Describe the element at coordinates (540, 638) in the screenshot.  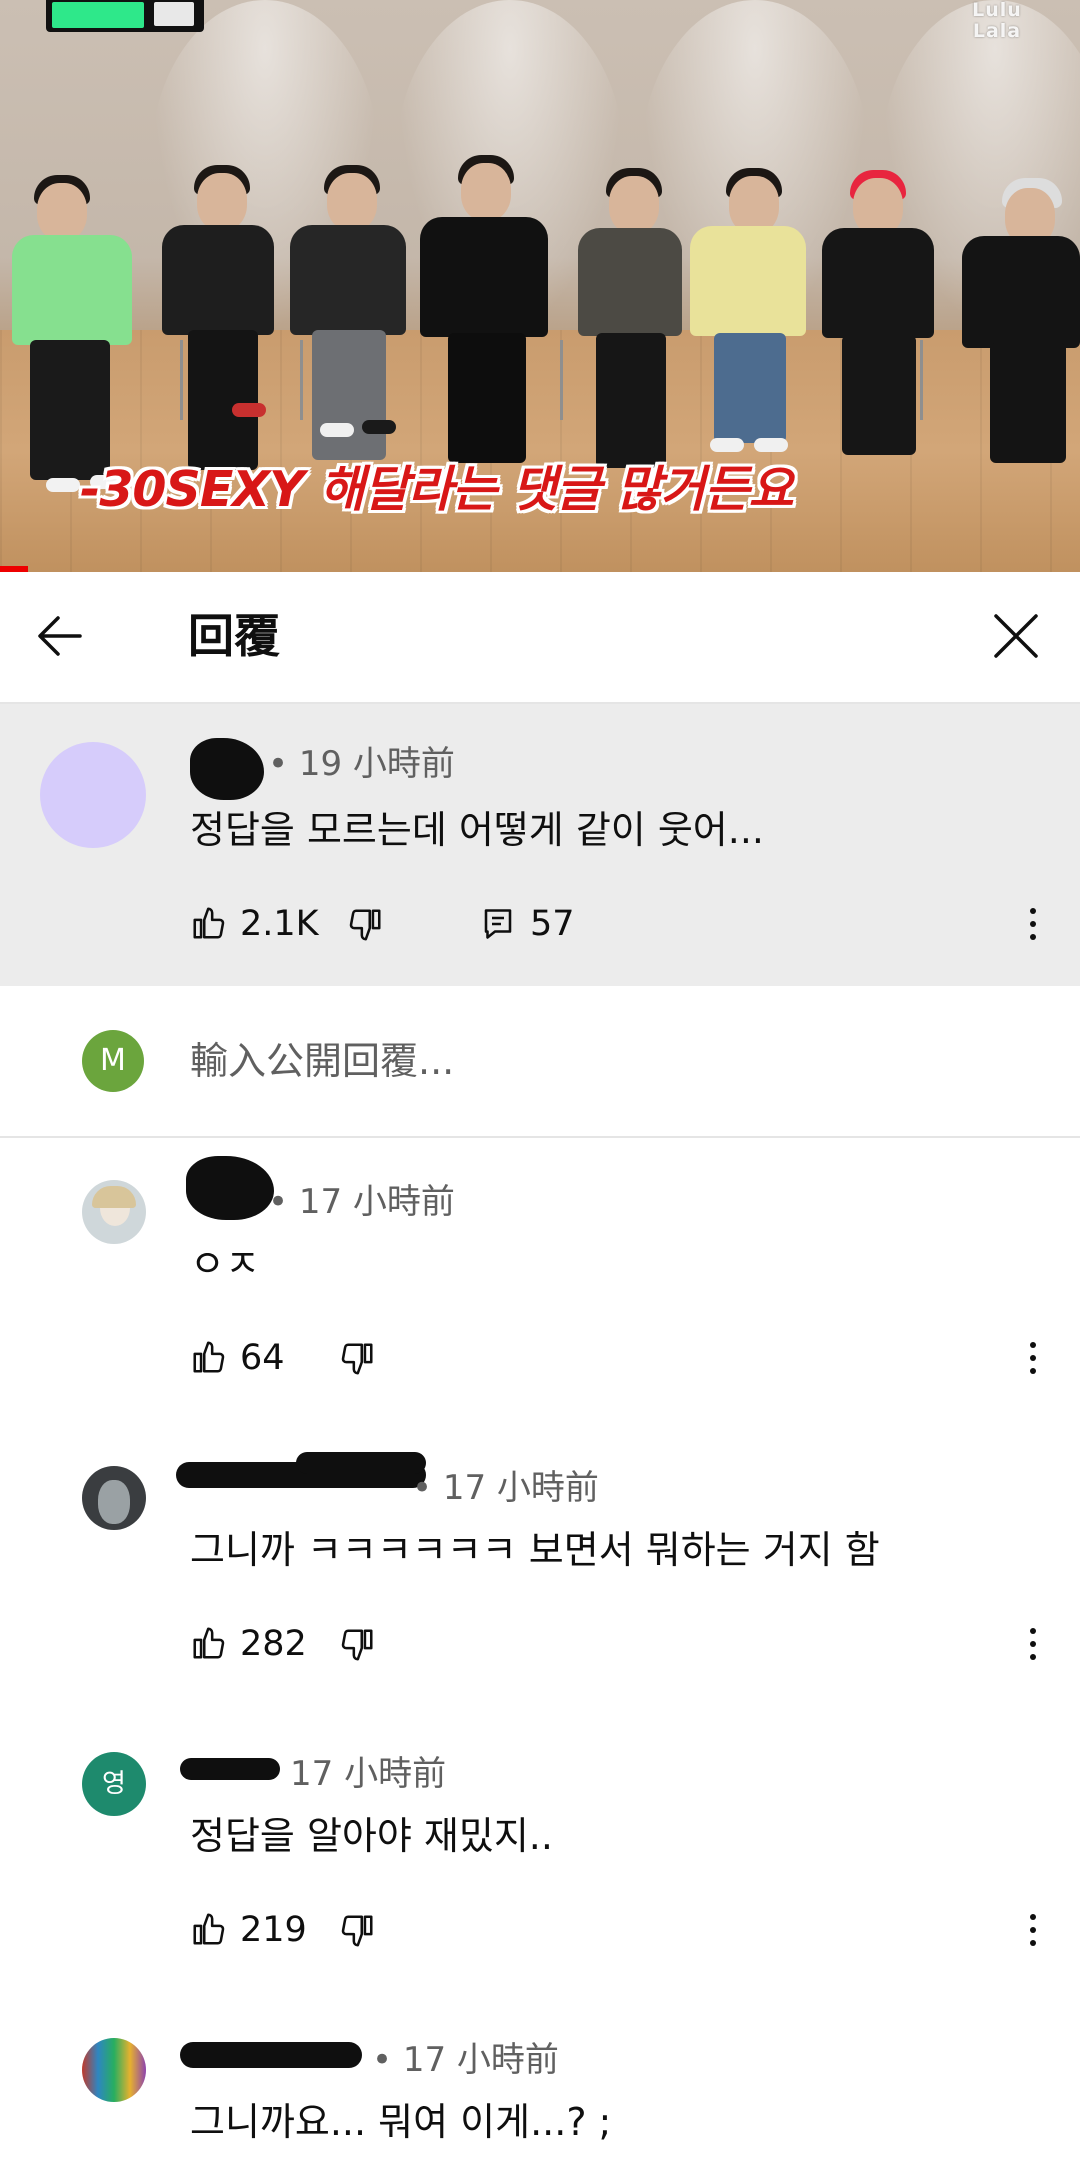
I see `replies-header: 回覆` at that location.